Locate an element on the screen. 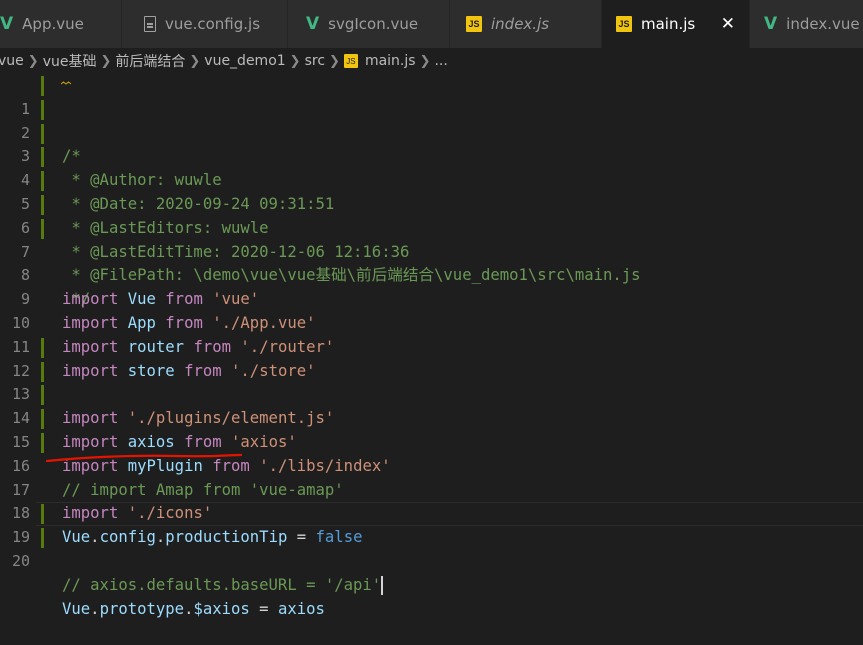 The height and width of the screenshot is (645, 863). tab-label: index.vue is located at coordinates (823, 24).